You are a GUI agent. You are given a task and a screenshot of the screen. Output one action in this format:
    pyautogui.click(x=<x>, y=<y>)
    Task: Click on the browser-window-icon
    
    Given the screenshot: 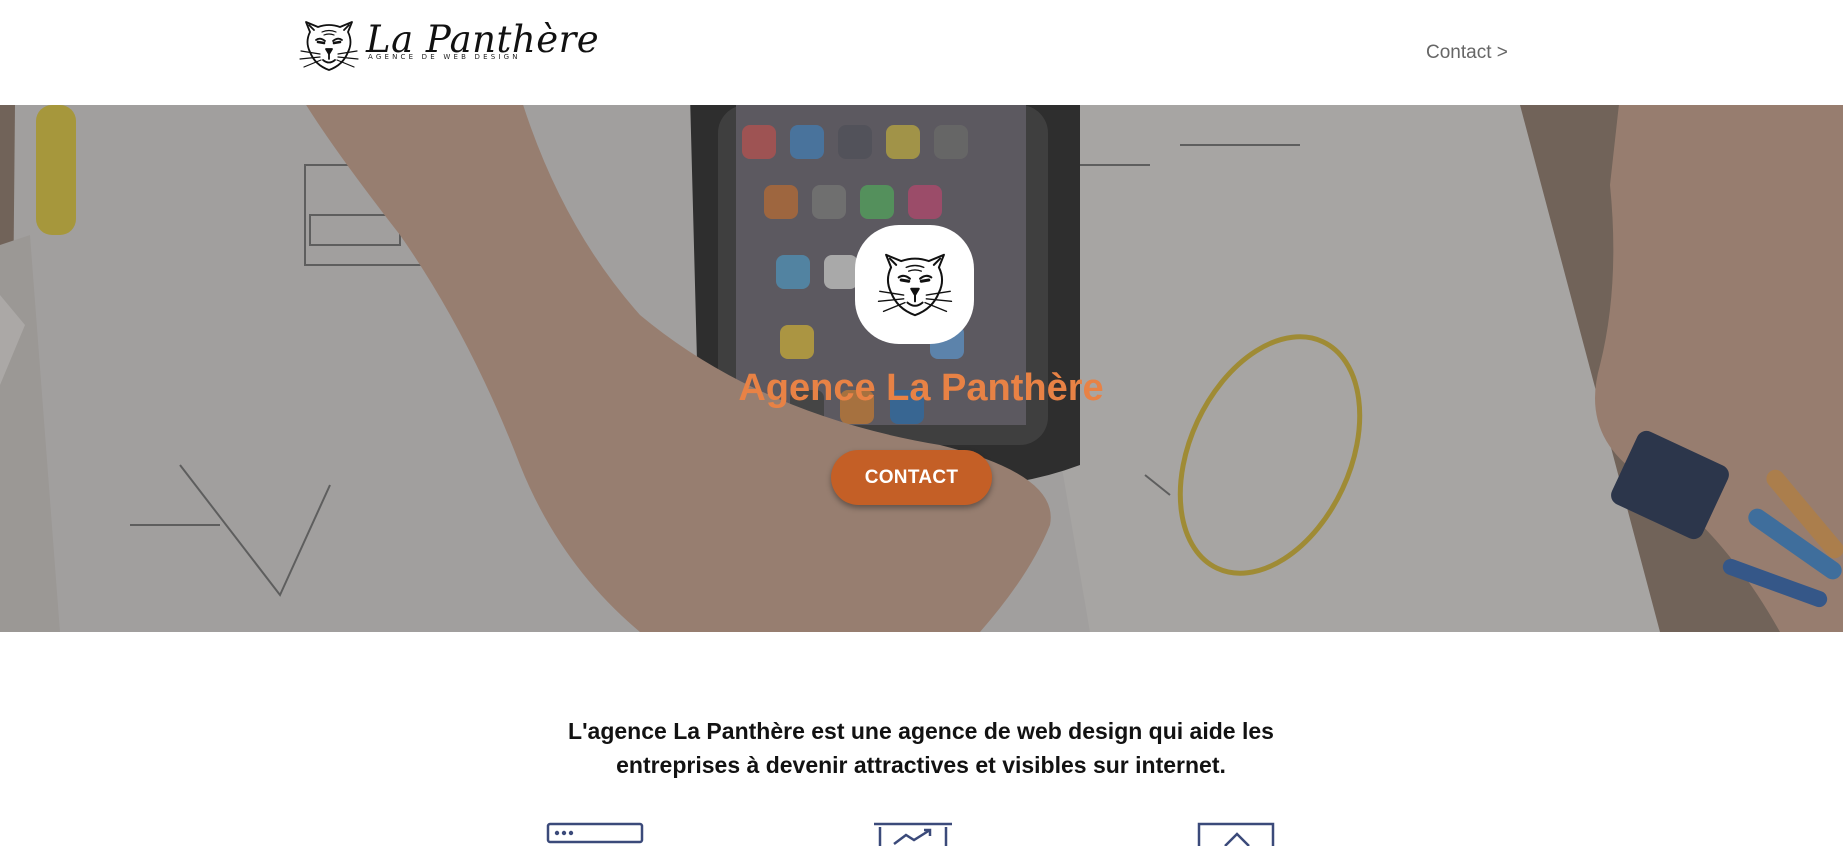 What is the action you would take?
    pyautogui.click(x=595, y=832)
    